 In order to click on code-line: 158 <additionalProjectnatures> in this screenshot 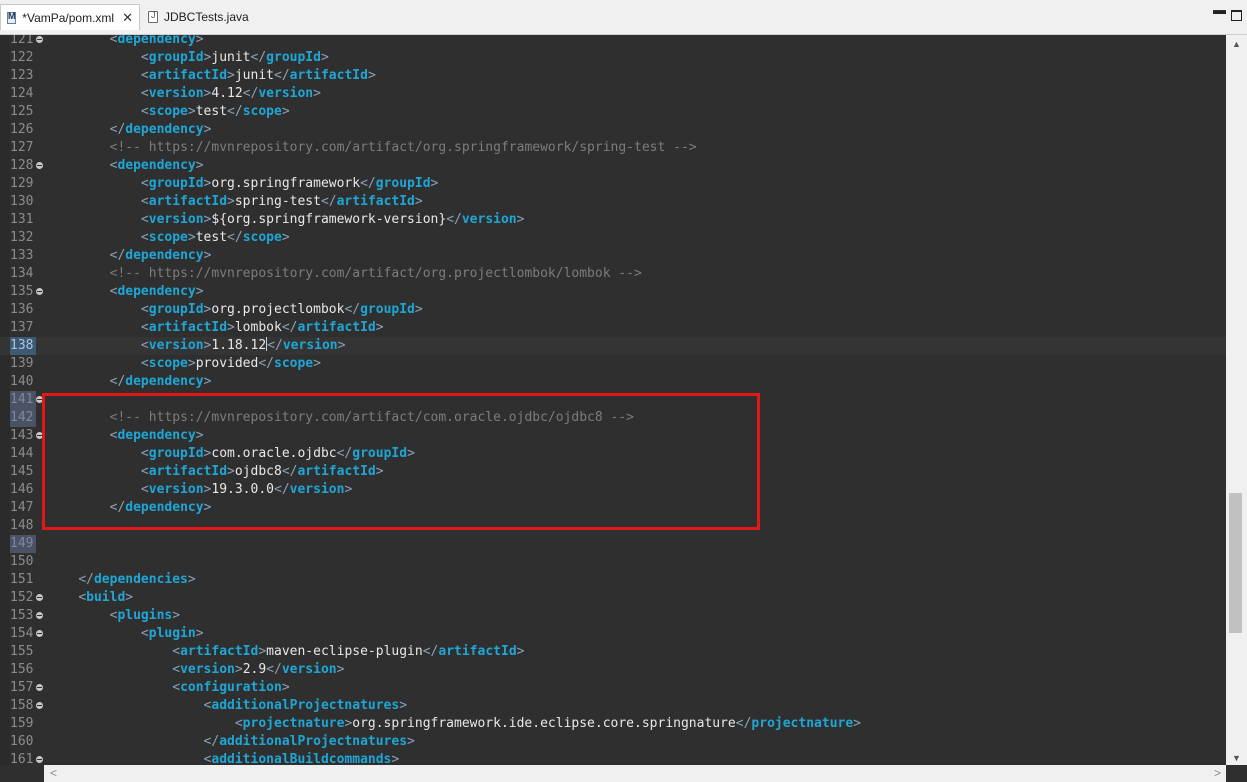, I will do `click(613, 706)`.